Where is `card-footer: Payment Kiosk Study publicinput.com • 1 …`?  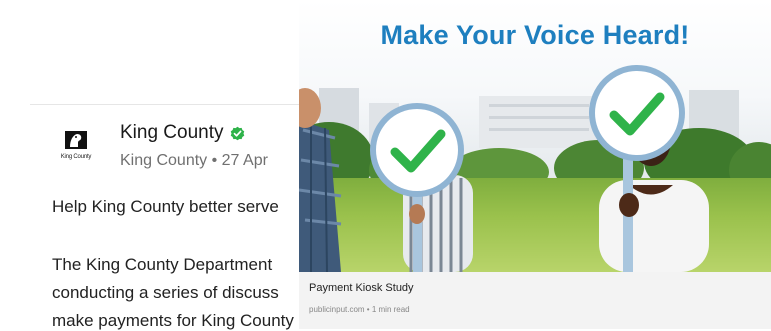 card-footer: Payment Kiosk Study publicinput.com • 1 … is located at coordinates (535, 300).